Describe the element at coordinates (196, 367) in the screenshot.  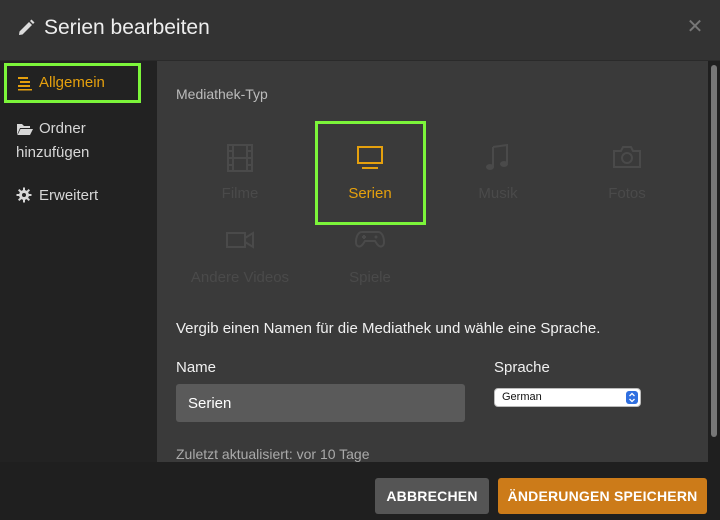
I see `name-label: Name` at that location.